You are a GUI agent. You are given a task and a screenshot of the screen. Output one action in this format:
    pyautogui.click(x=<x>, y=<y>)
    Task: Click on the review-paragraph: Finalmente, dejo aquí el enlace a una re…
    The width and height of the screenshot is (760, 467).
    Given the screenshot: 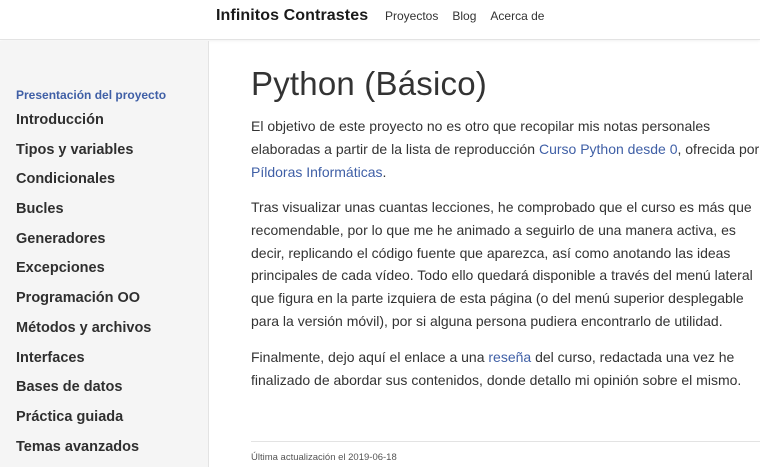 What is the action you would take?
    pyautogui.click(x=505, y=369)
    